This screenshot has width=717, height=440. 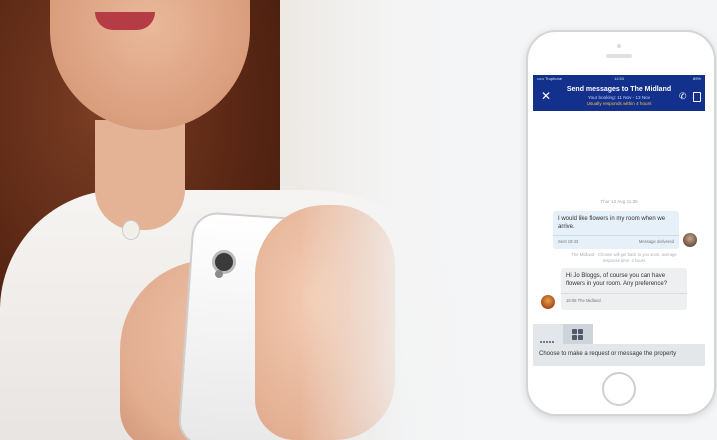 I want to click on home-button, so click(x=619, y=389).